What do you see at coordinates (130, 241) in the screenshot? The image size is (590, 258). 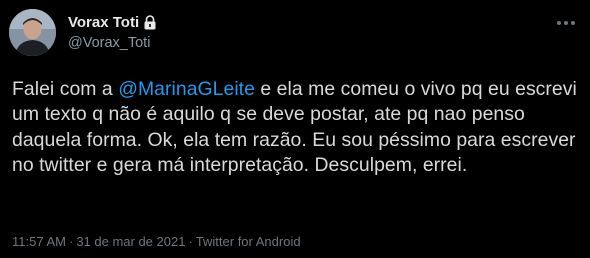 I see `tweet-date: 31 de mar de 2021` at bounding box center [130, 241].